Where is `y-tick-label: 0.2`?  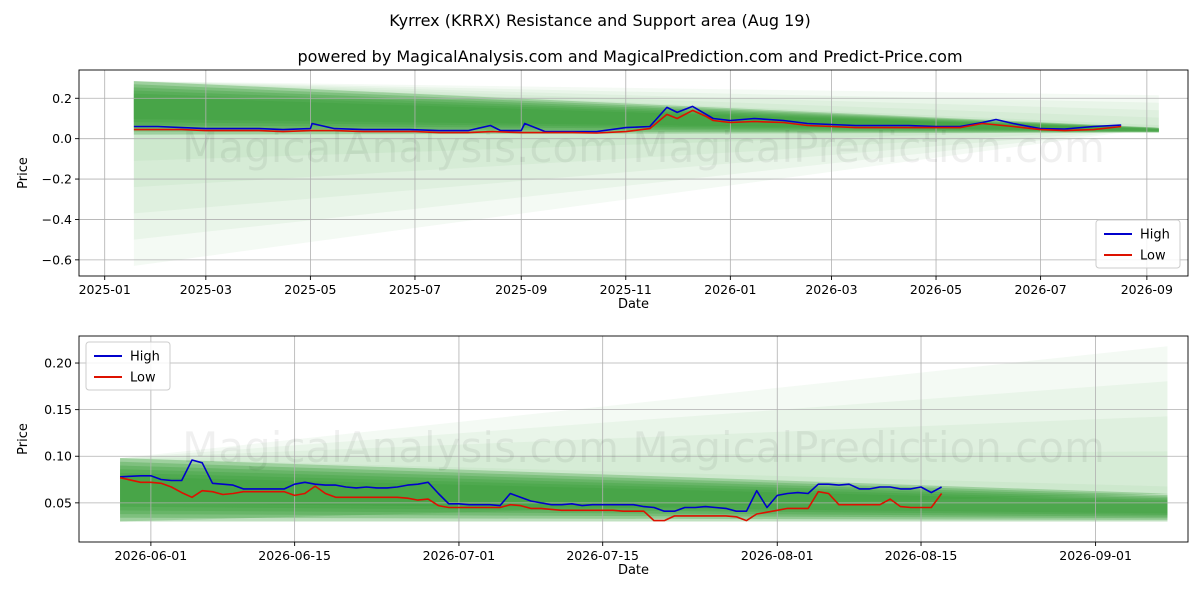
y-tick-label: 0.2 is located at coordinates (62, 98).